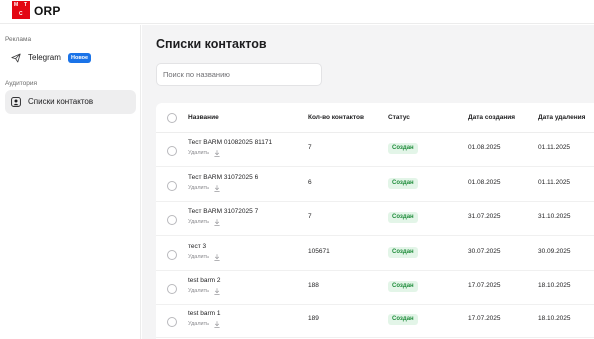 This screenshot has width=594, height=339. What do you see at coordinates (47, 11) in the screenshot?
I see `app-name: ORP` at bounding box center [47, 11].